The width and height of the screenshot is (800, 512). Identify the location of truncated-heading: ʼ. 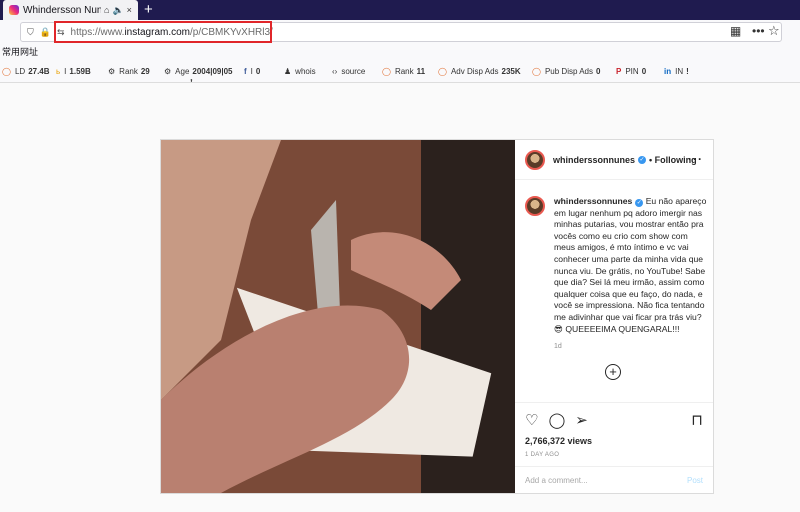
(191, 83).